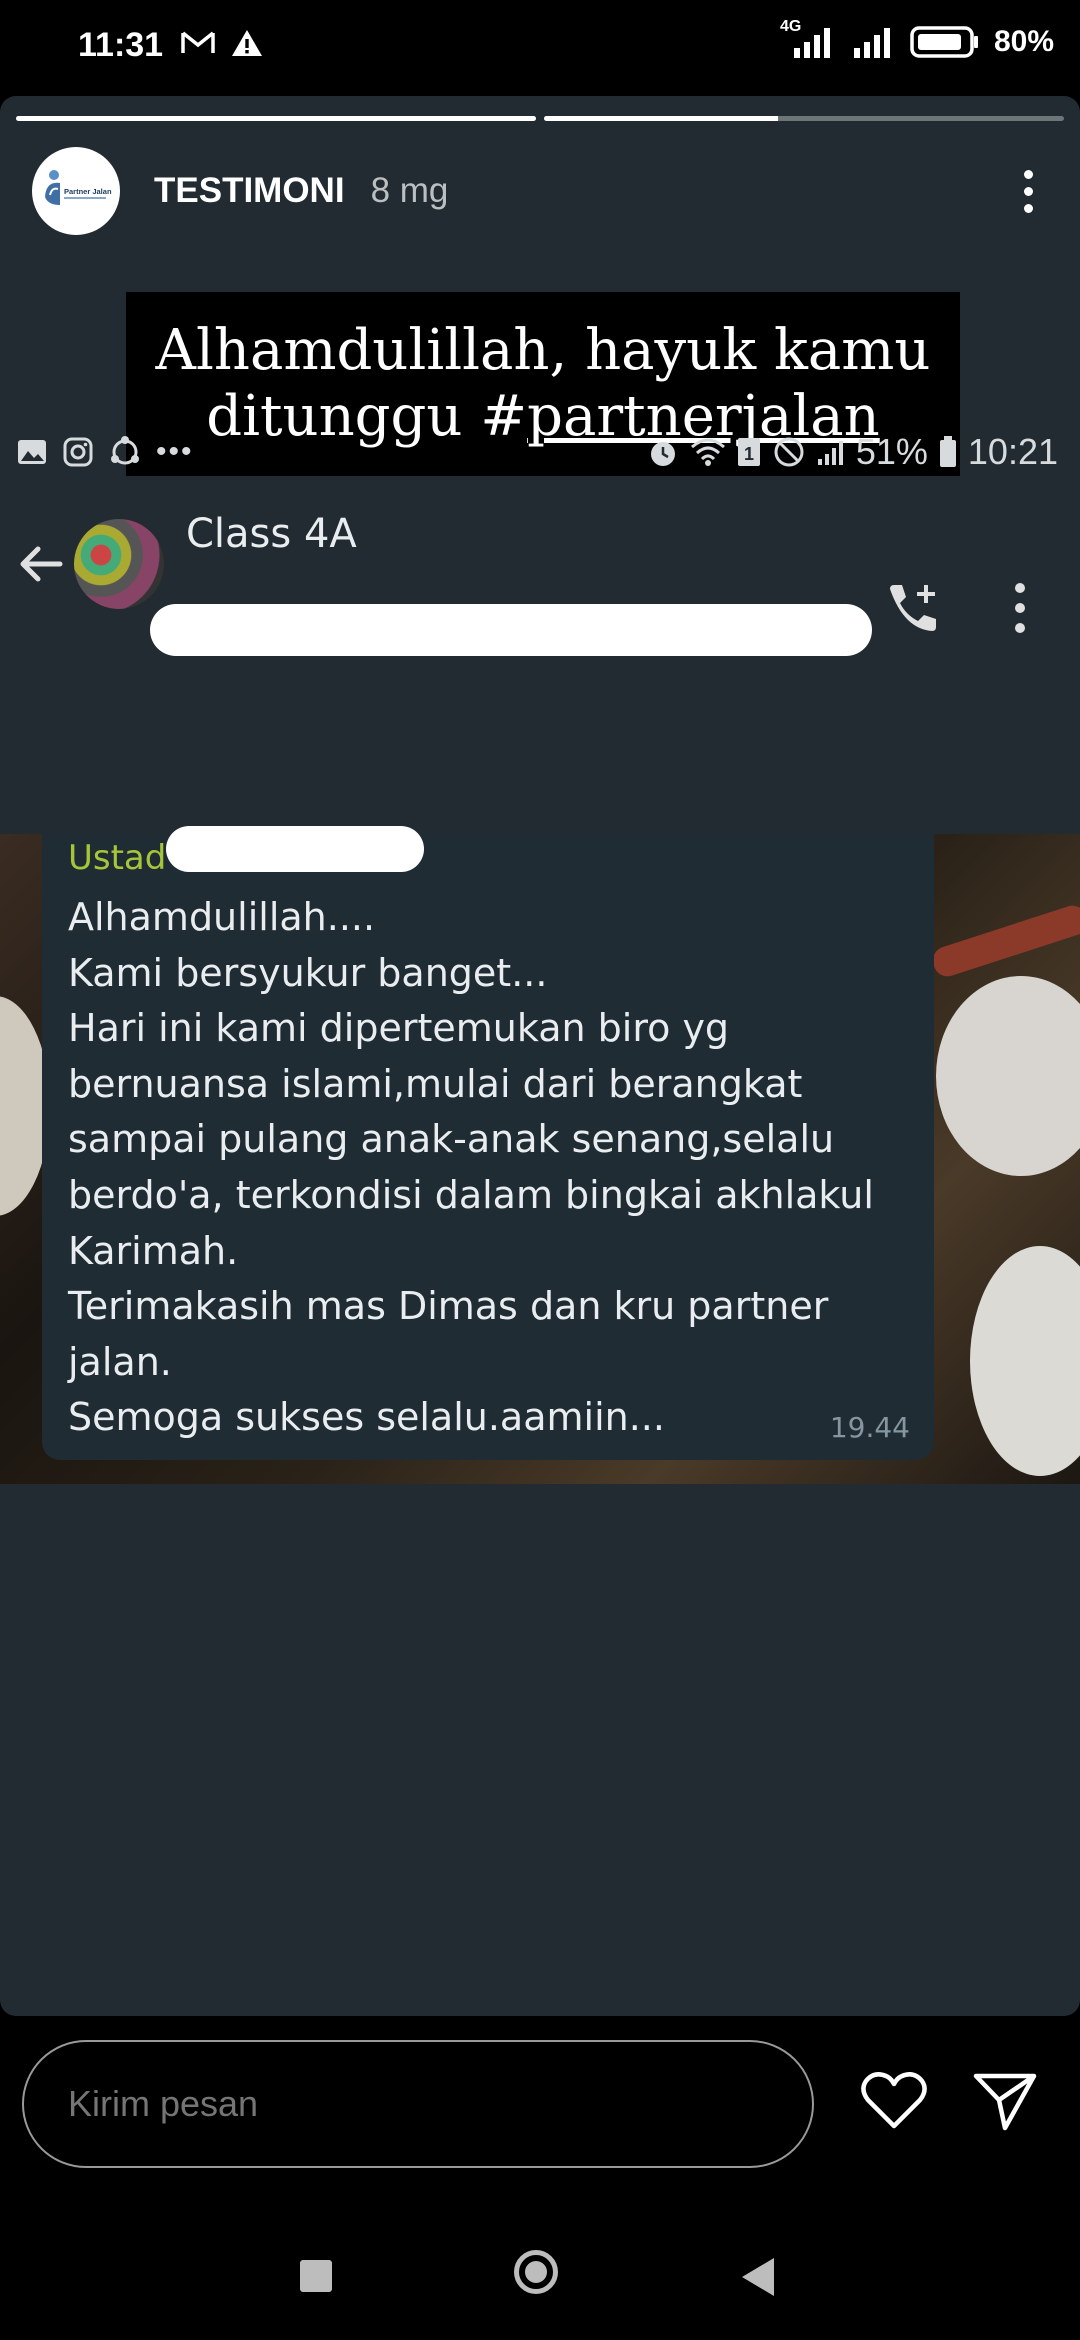  Describe the element at coordinates (435, 1083) in the screenshot. I see `message-line: bernuansa islami,mulai dari berangkat` at that location.